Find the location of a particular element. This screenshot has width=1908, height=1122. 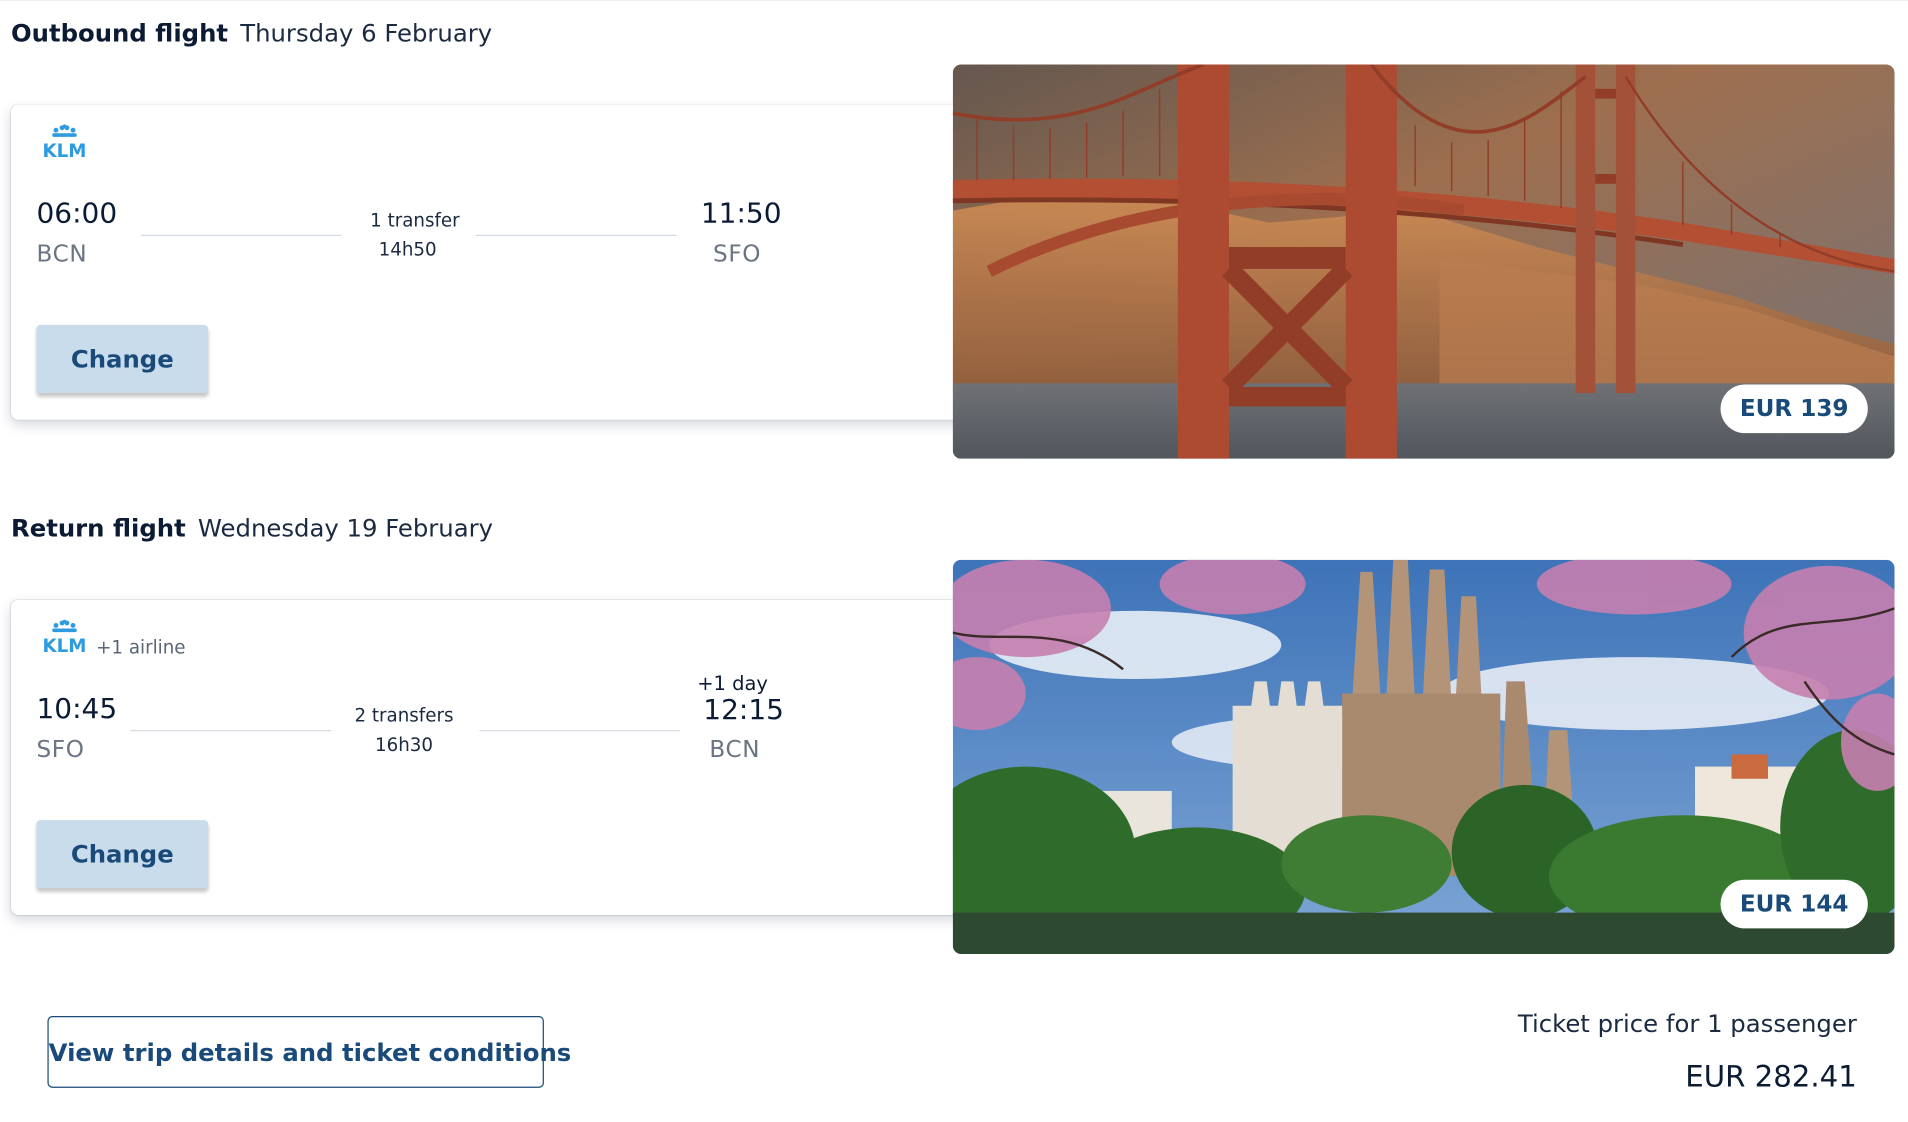

ticket-price-total: EUR 282.41 is located at coordinates (1771, 1076).